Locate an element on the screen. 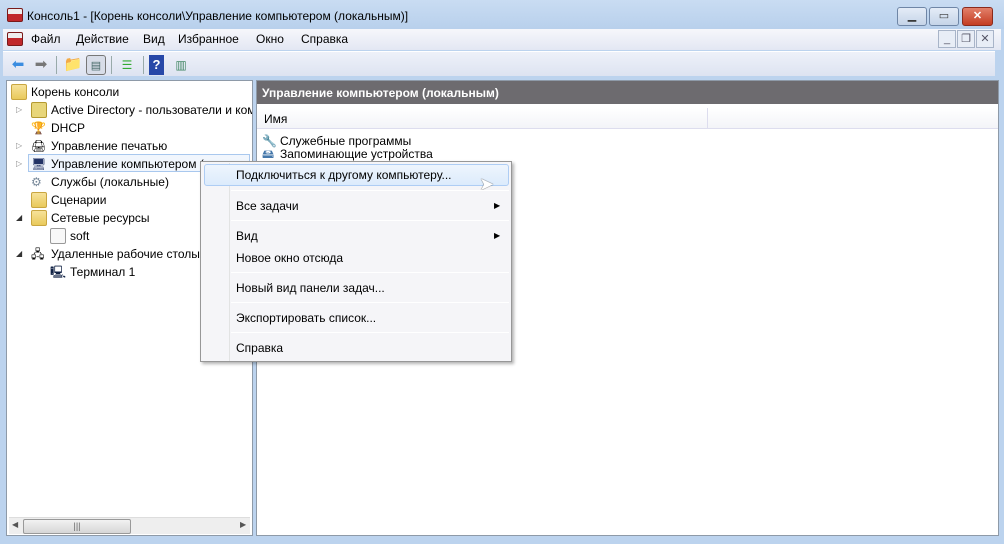 Image resolution: width=1004 pixels, height=544 pixels. child-close-button: ✕ is located at coordinates (985, 39).